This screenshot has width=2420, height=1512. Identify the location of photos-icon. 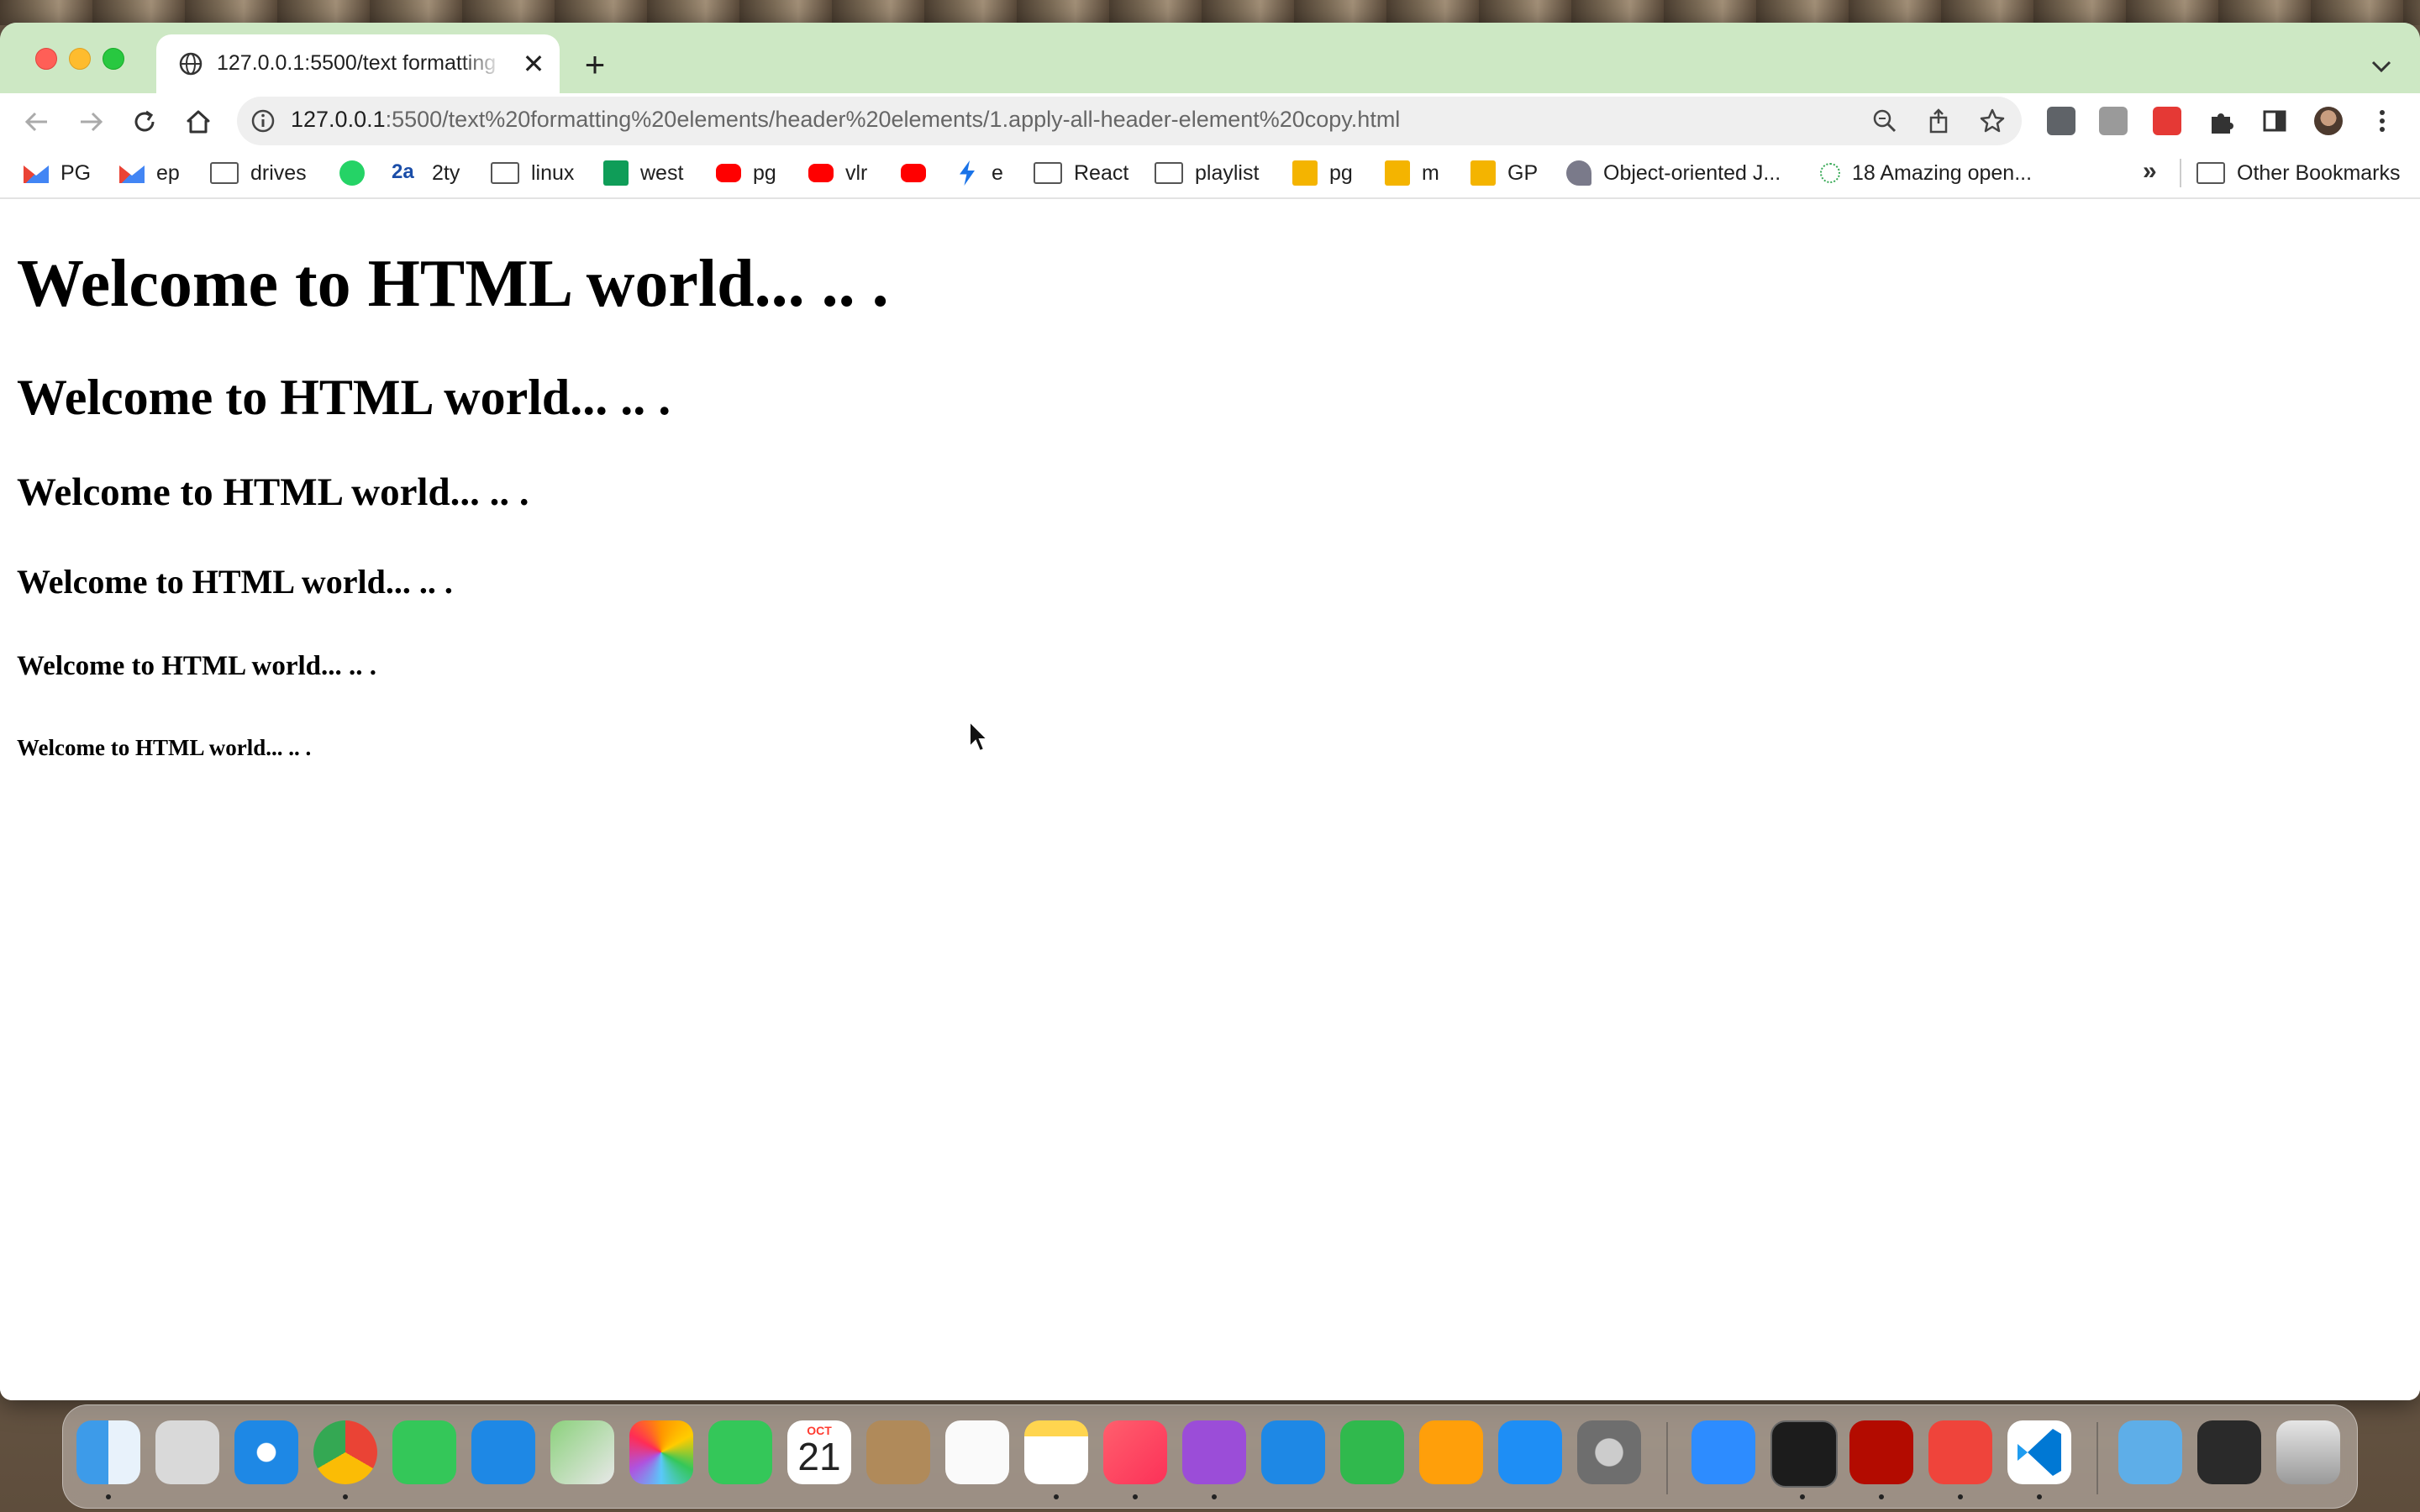
(661, 1452).